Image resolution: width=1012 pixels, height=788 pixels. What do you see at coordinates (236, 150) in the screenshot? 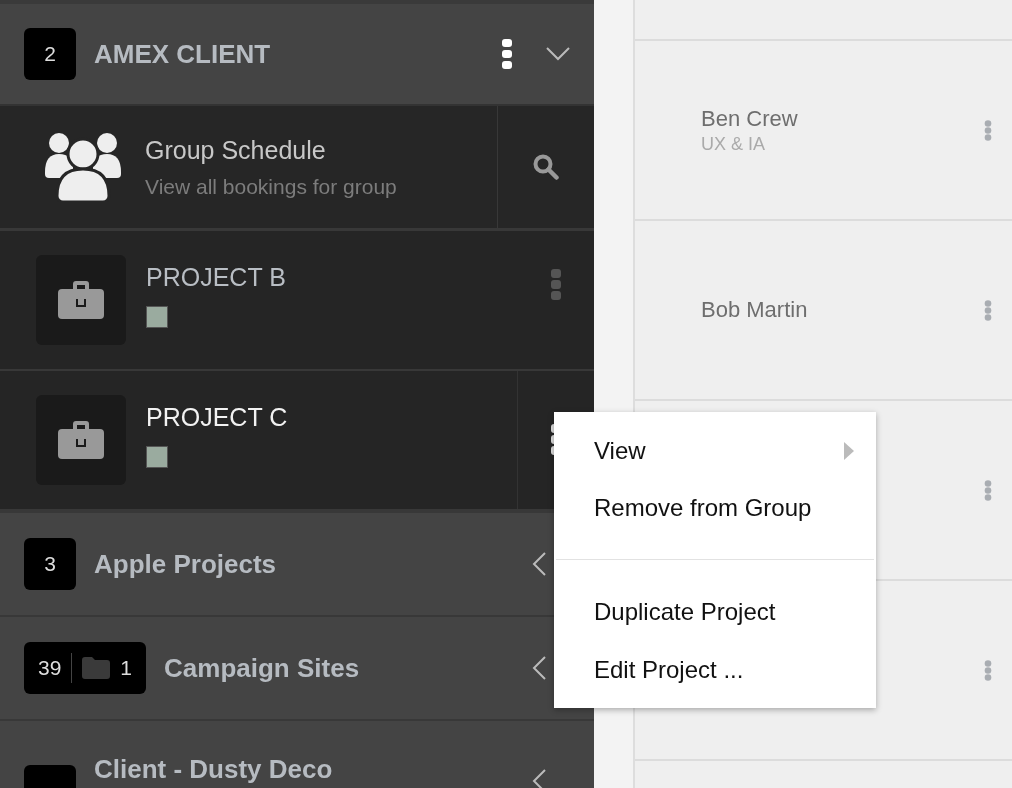
I see `schedule-title: Group Schedule` at bounding box center [236, 150].